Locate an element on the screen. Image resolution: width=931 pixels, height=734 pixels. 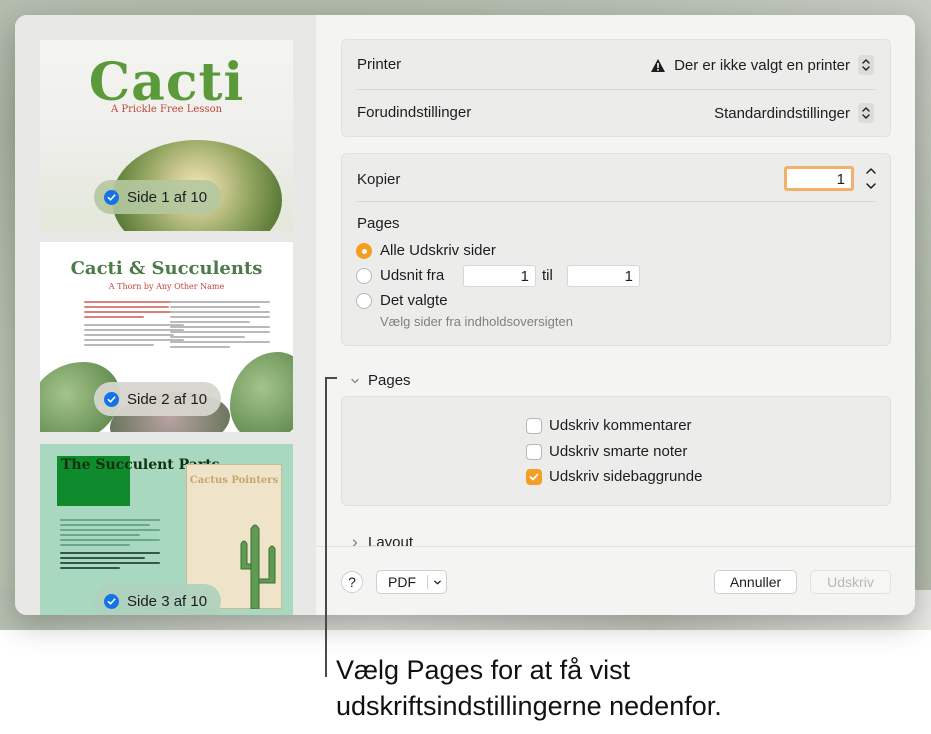
radio-all-pages-label: Alle Udskriv sider is located at coordinates (438, 250).